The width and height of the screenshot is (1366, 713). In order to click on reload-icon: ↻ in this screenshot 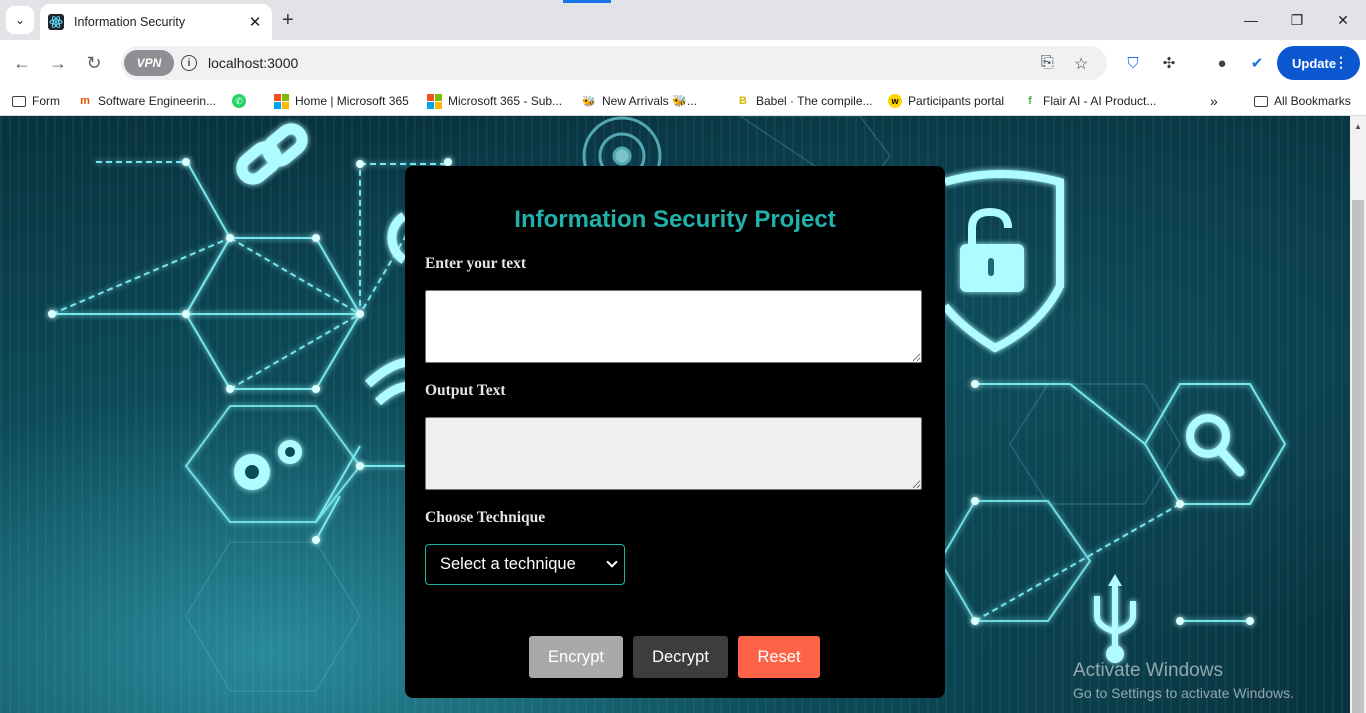, I will do `click(94, 63)`.